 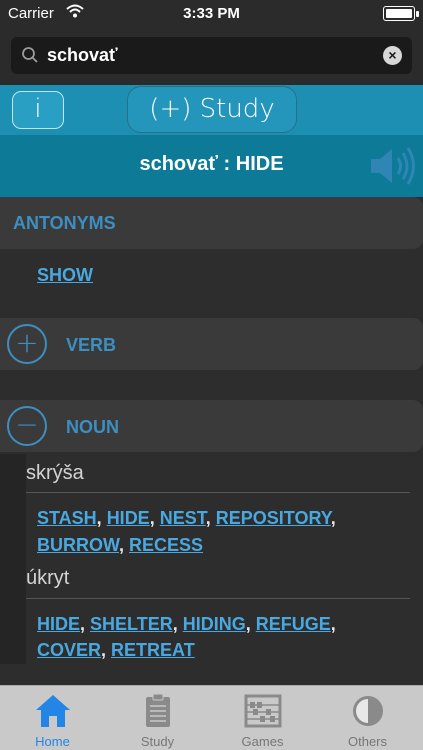 I want to click on synonym-link: STASH, so click(x=67, y=518).